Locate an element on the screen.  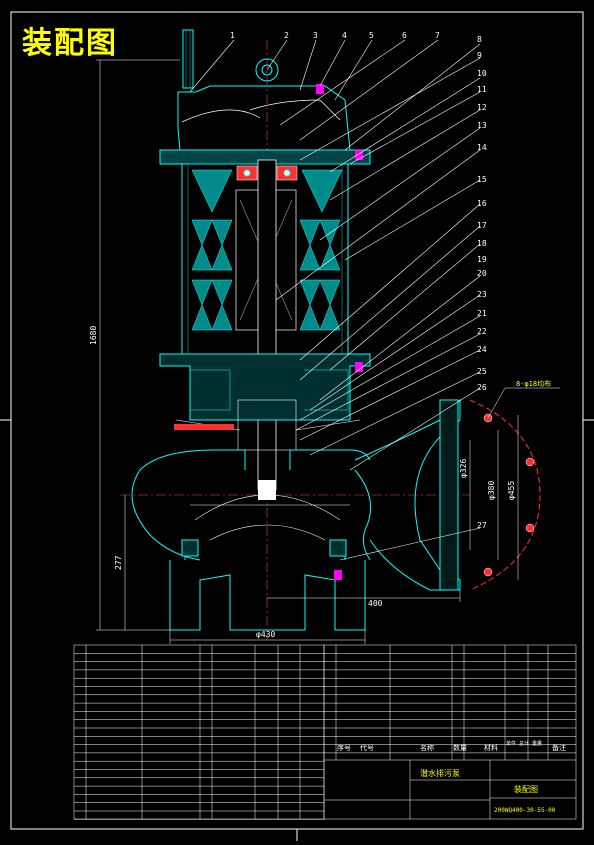
dim-flange-2: φ380 is located at coordinates (491, 490).